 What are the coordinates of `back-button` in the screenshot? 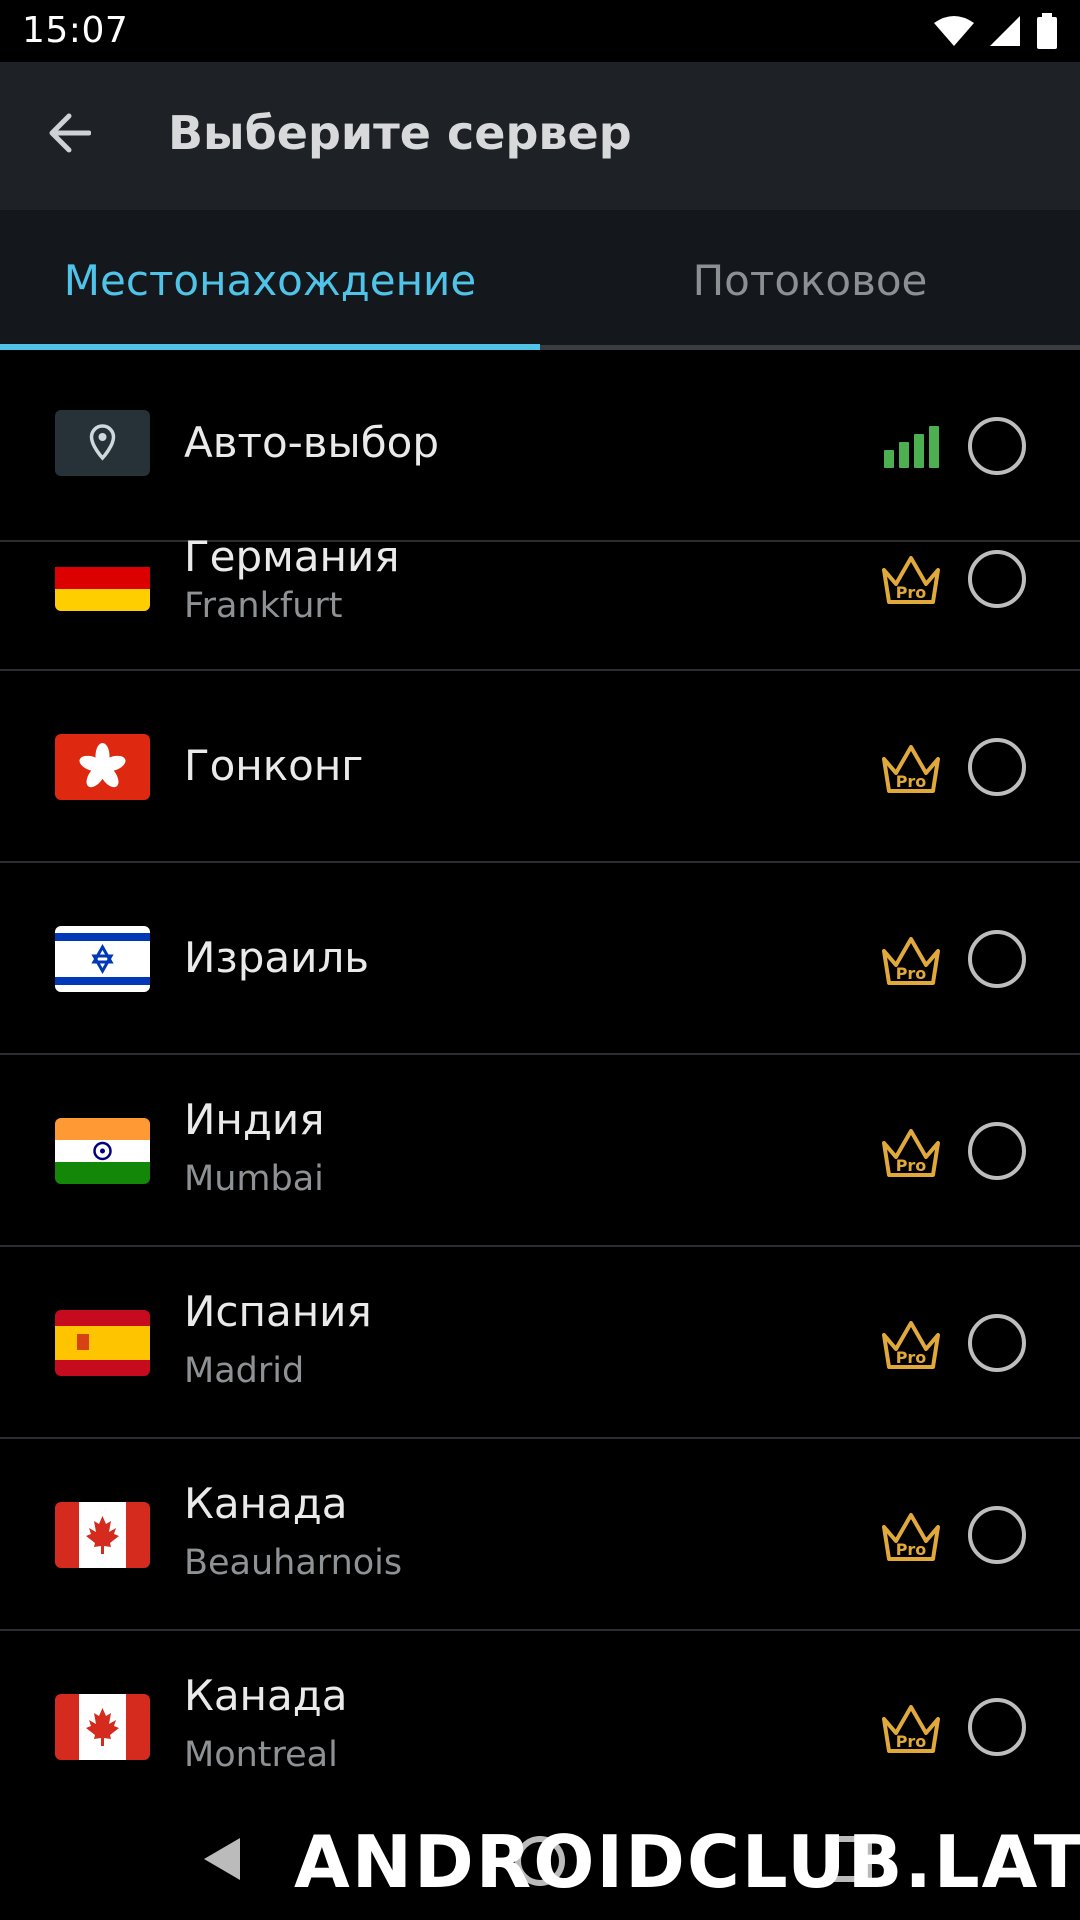 It's located at (69, 133).